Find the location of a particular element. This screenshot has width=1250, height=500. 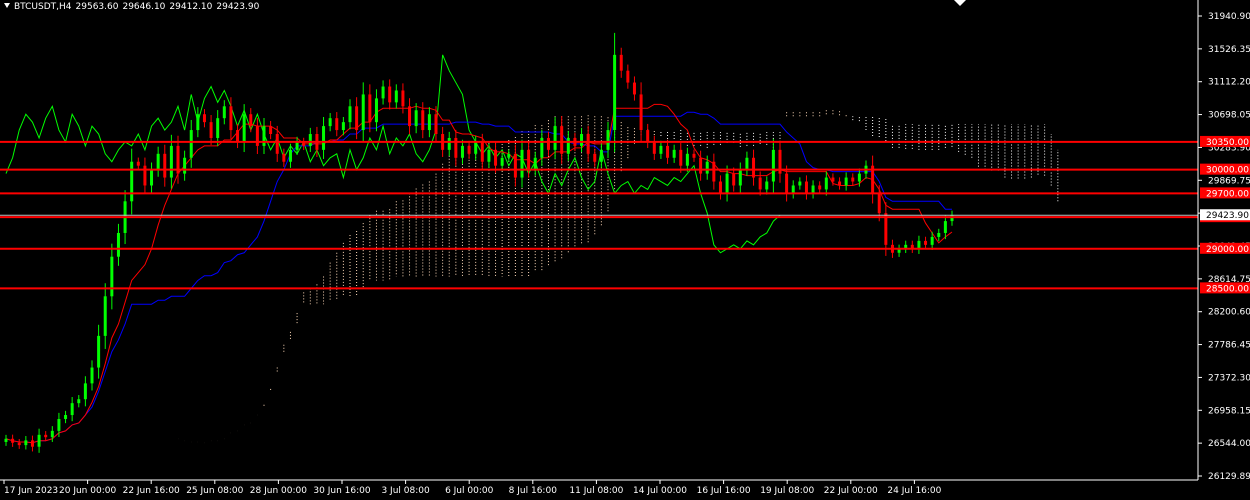

time-tick-label: 11 Jul 08:00 is located at coordinates (596, 491).